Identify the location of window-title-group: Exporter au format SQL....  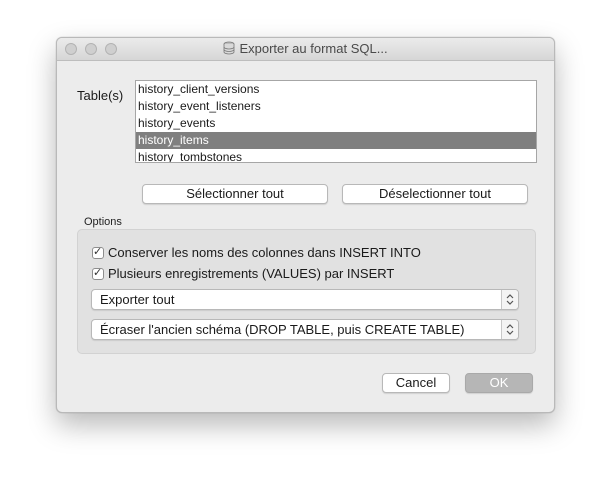
(305, 49).